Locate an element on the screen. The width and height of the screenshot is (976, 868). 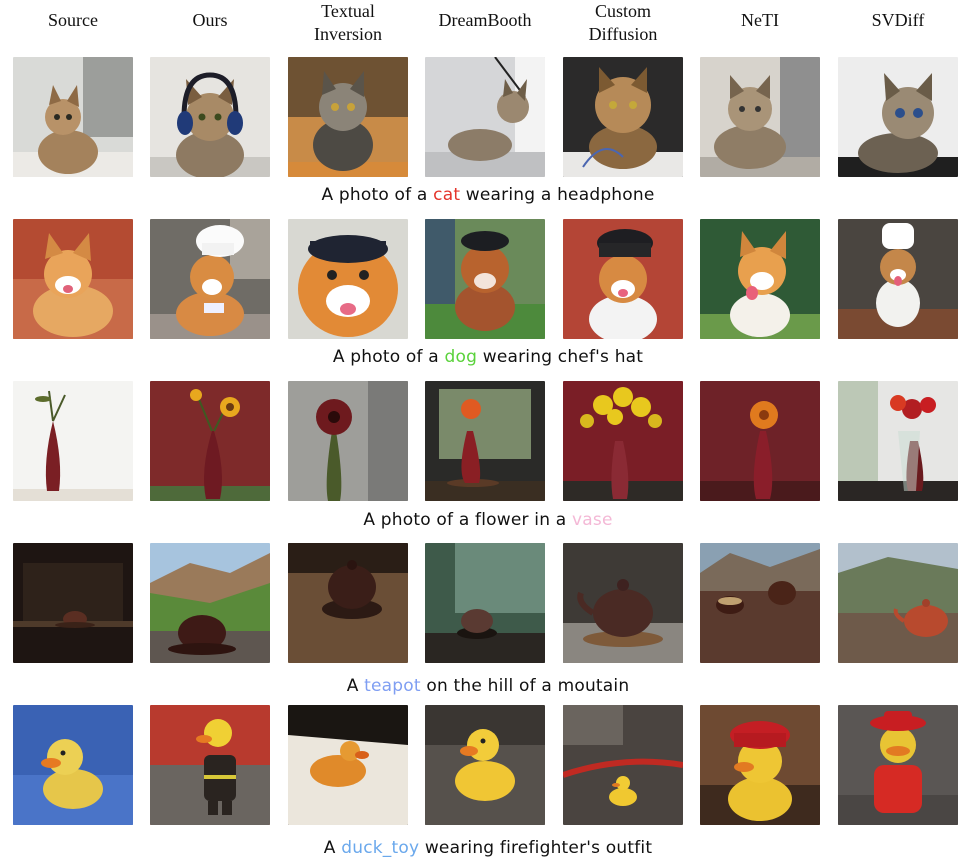
caption-row-cat: A photo of a cat wearing a headphone is located at coordinates (488, 195).